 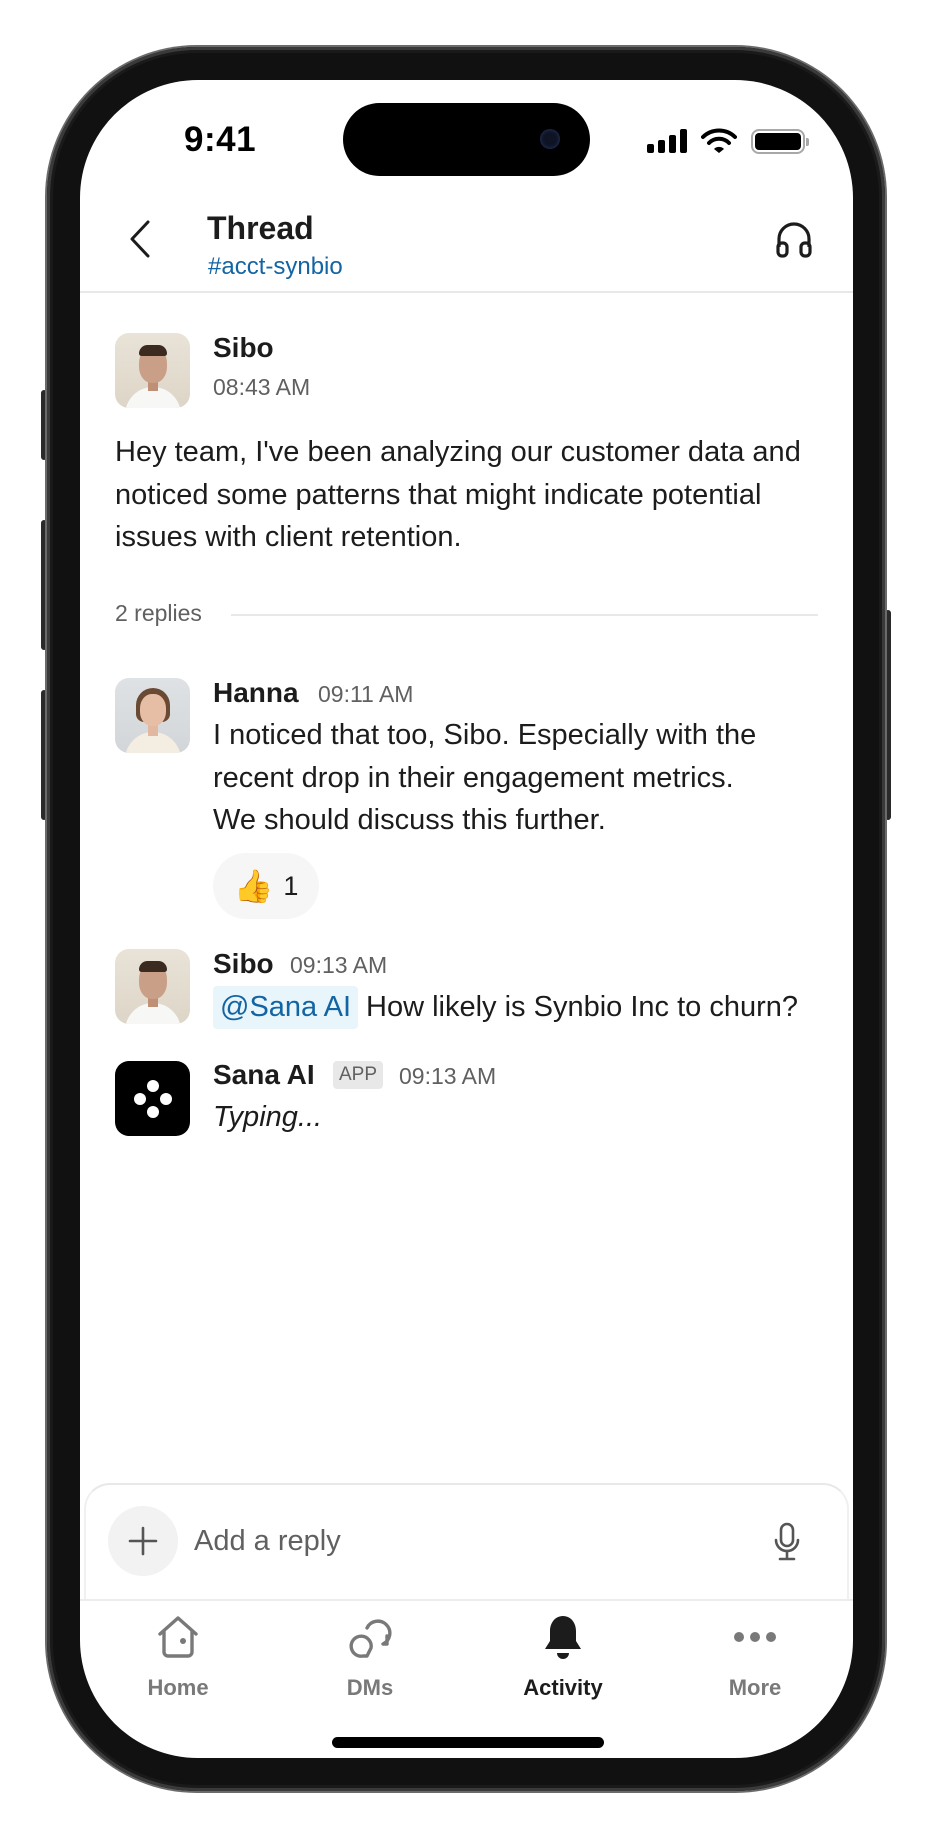 What do you see at coordinates (524, 615) in the screenshot?
I see `replies-divider` at bounding box center [524, 615].